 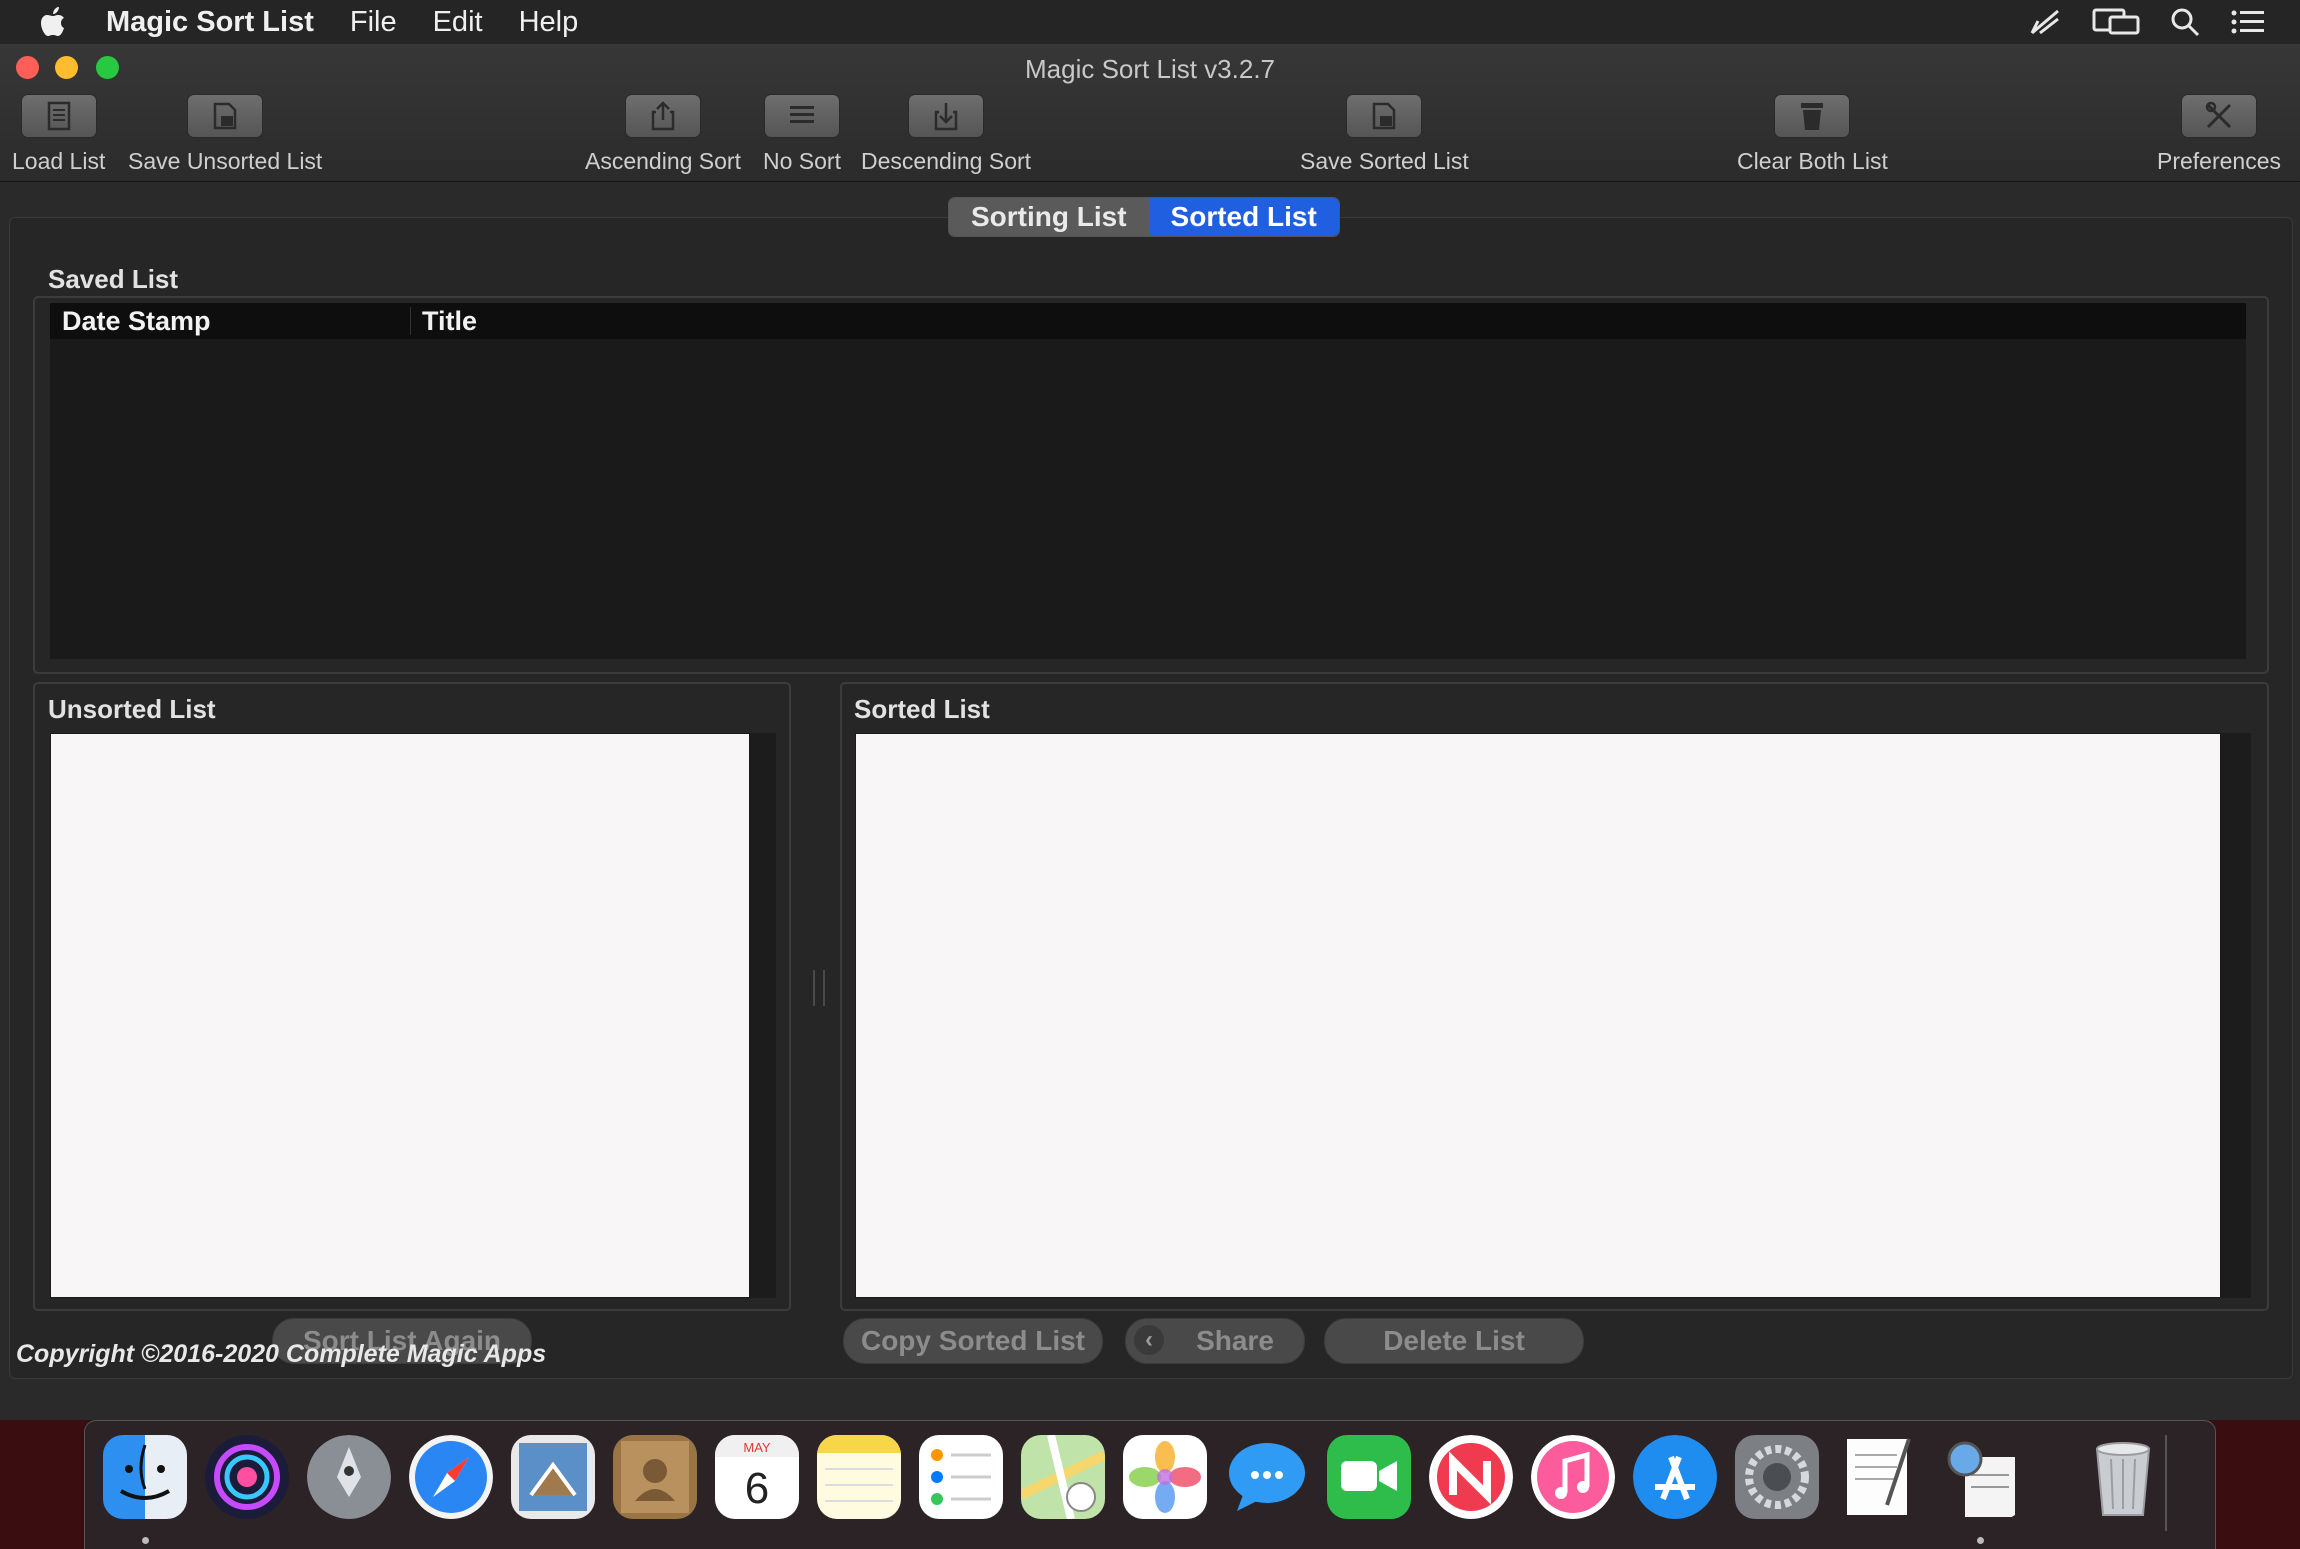 I want to click on saved-list-label: Saved List, so click(x=113, y=279).